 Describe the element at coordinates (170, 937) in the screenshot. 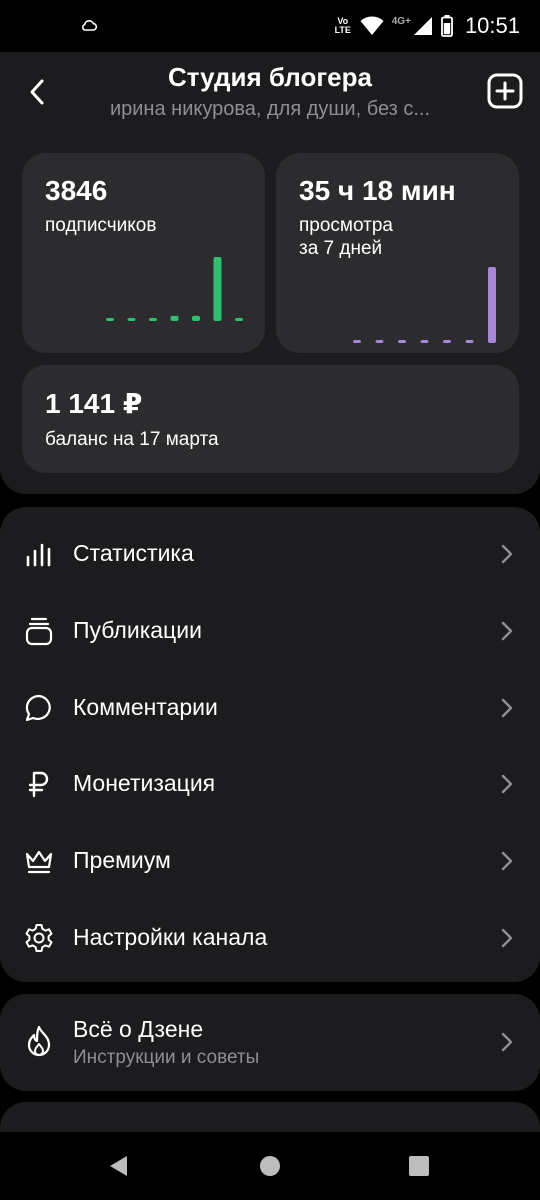

I see `menu-item-label: Настройки канала` at that location.